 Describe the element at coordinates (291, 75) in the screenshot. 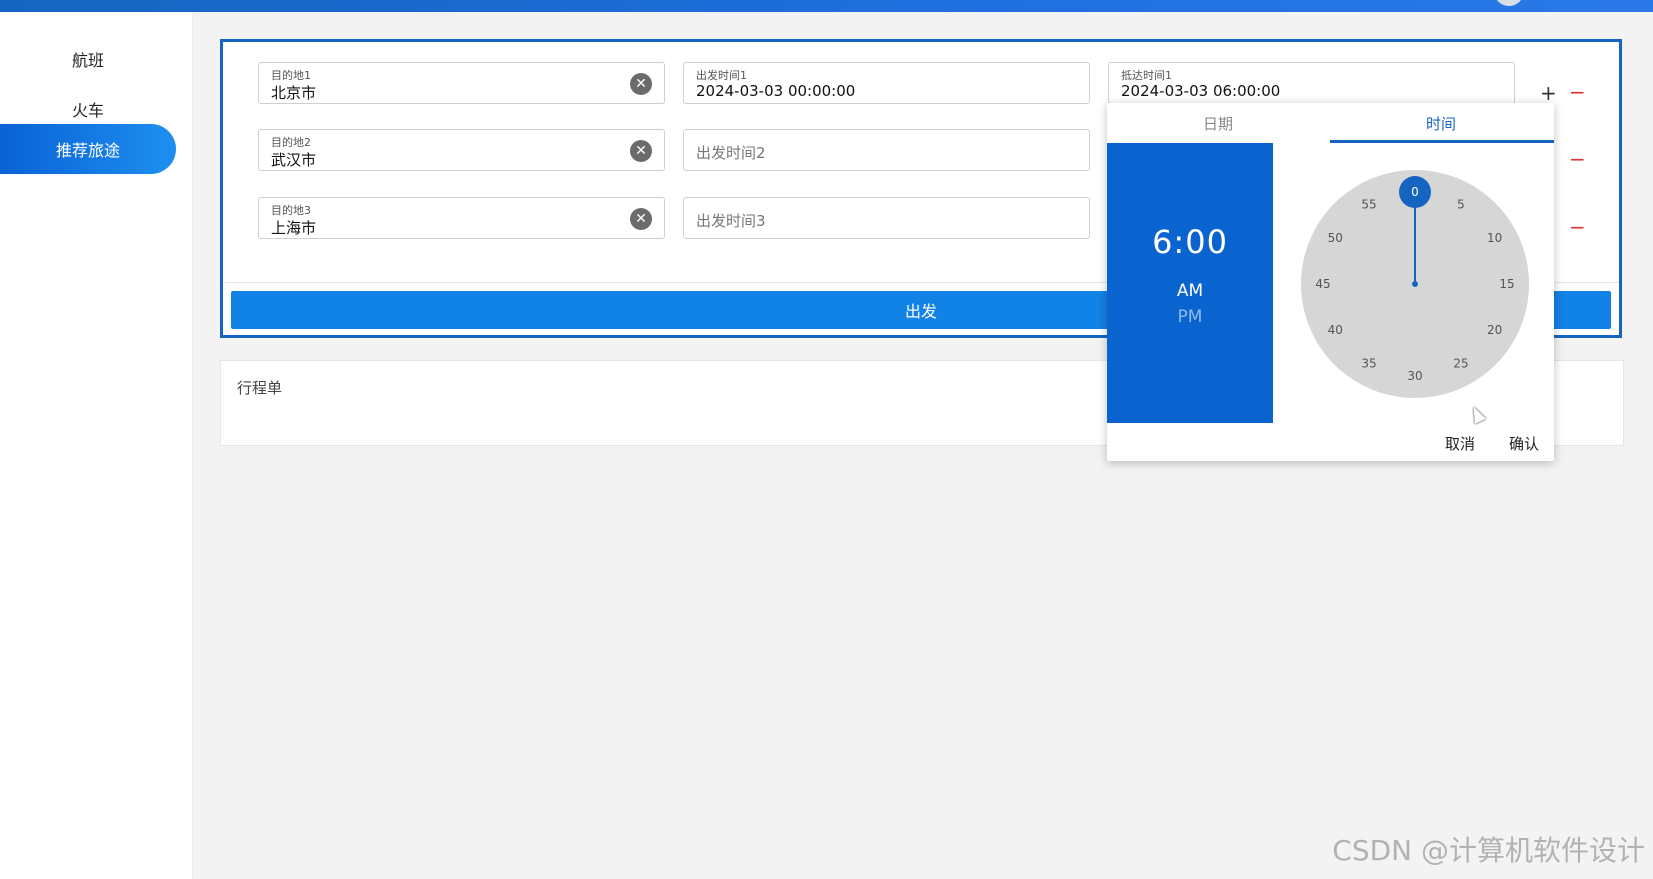

I see `field-label: 目的地1` at that location.